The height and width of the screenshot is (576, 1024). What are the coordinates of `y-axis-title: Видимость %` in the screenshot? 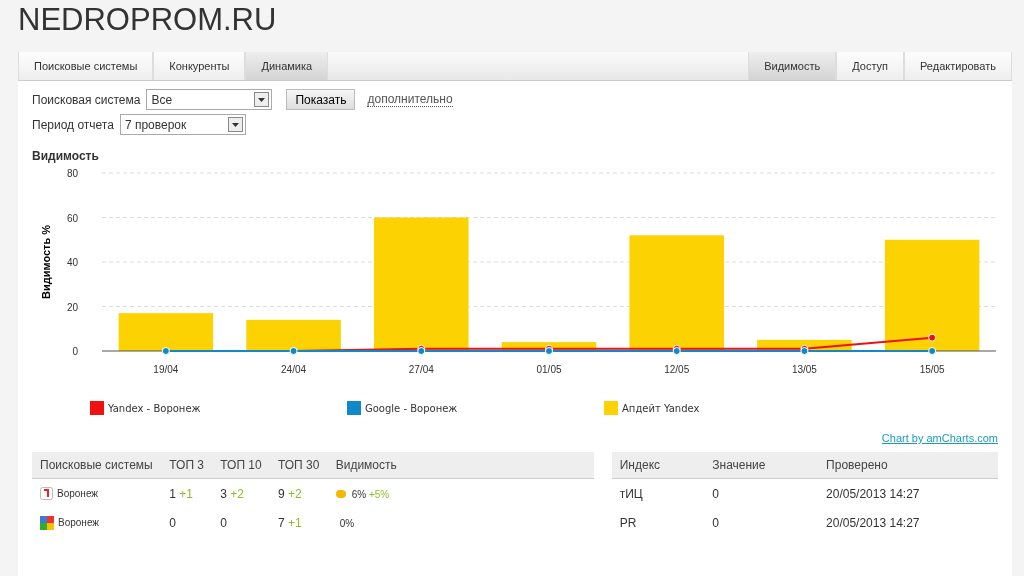 It's located at (46, 262).